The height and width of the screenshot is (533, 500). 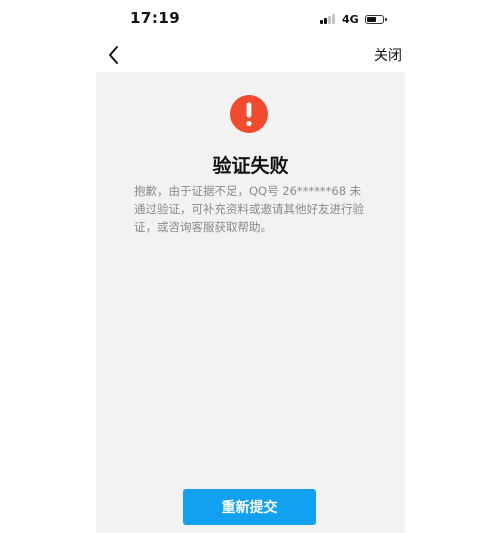 What do you see at coordinates (385, 19) in the screenshot?
I see `battery-tip` at bounding box center [385, 19].